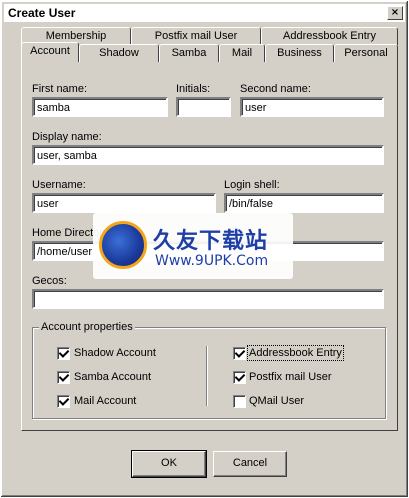 The width and height of the screenshot is (409, 498). Describe the element at coordinates (329, 36) in the screenshot. I see `tab-addressbook-entry: Addressbook Entry` at that location.